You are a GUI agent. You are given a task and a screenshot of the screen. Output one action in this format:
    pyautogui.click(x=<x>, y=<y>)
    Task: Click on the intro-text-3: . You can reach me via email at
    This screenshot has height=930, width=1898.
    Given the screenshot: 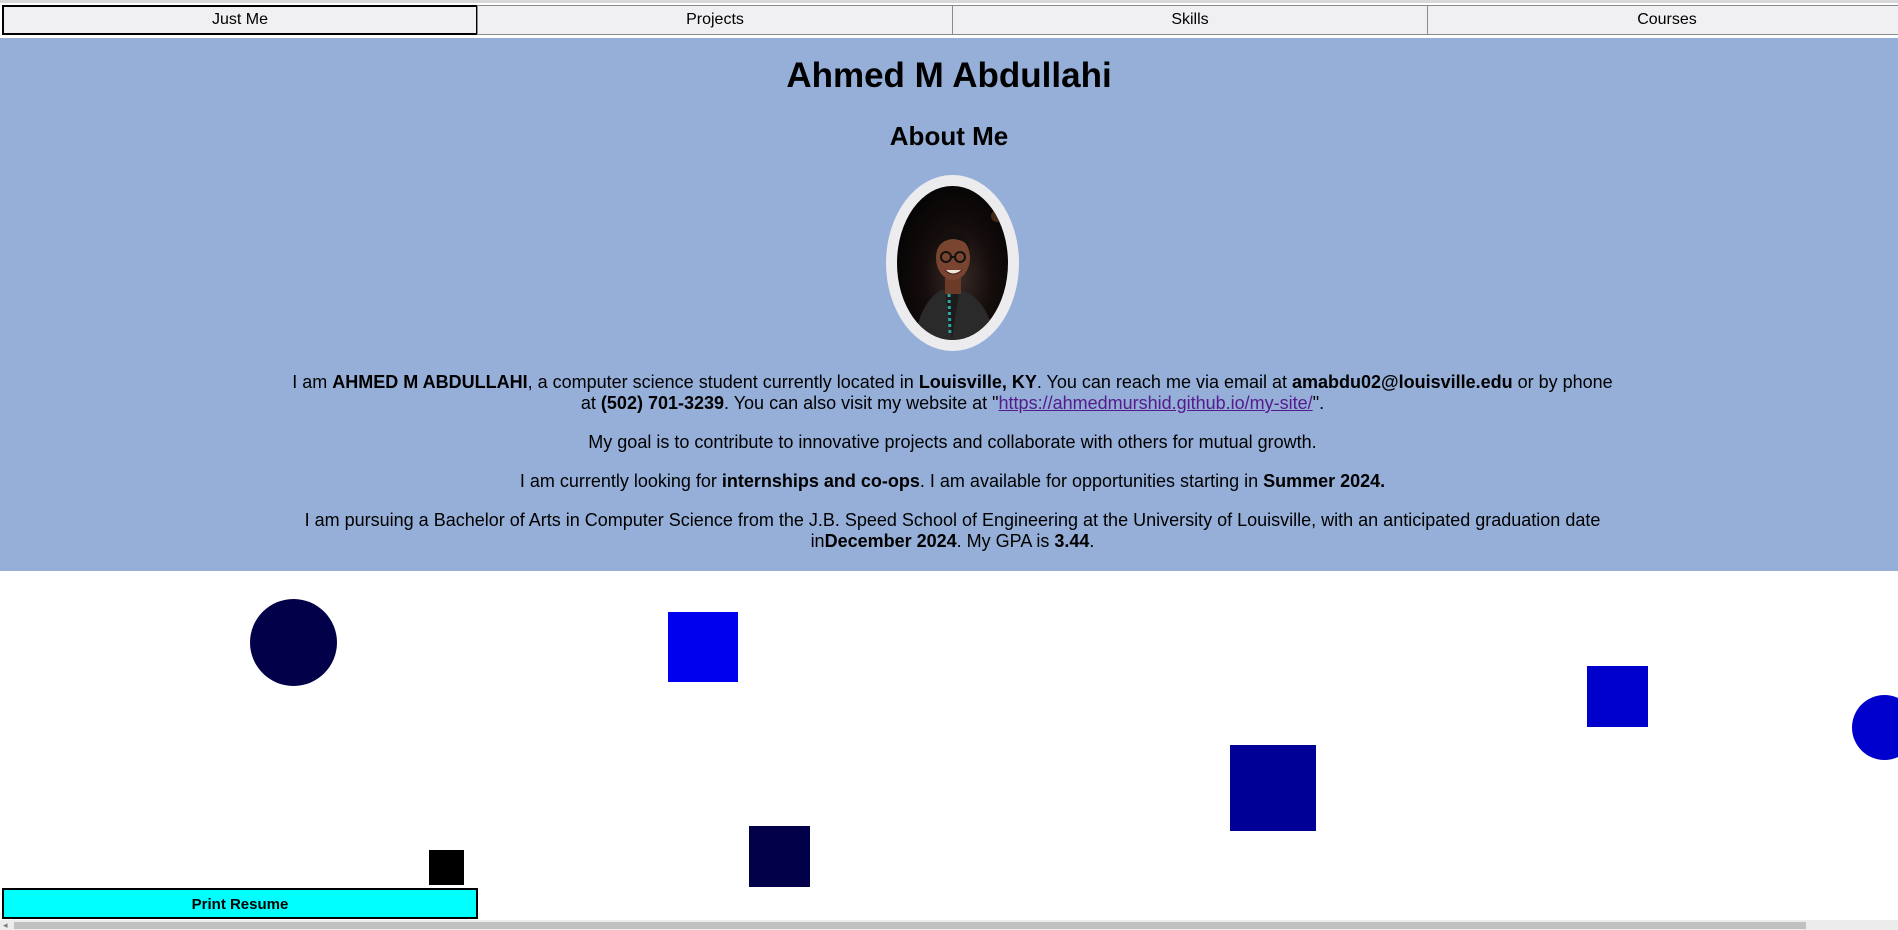 What is the action you would take?
    pyautogui.click(x=1164, y=382)
    